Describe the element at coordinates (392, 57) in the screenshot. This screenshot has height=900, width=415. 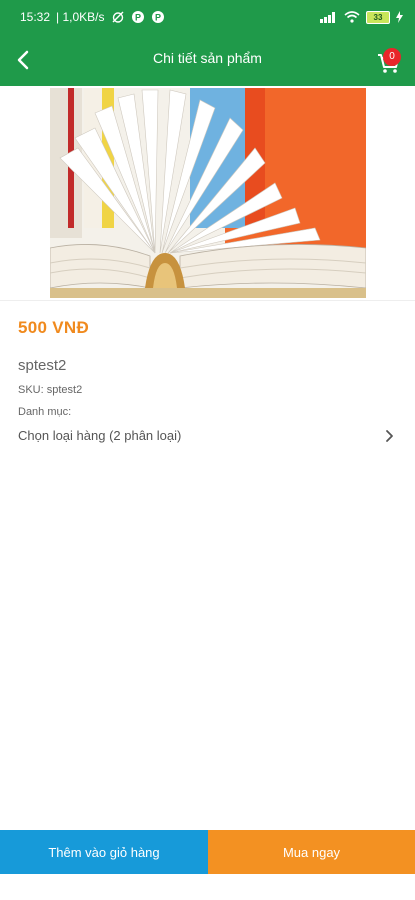
I see `cart-count-badge: 0` at that location.